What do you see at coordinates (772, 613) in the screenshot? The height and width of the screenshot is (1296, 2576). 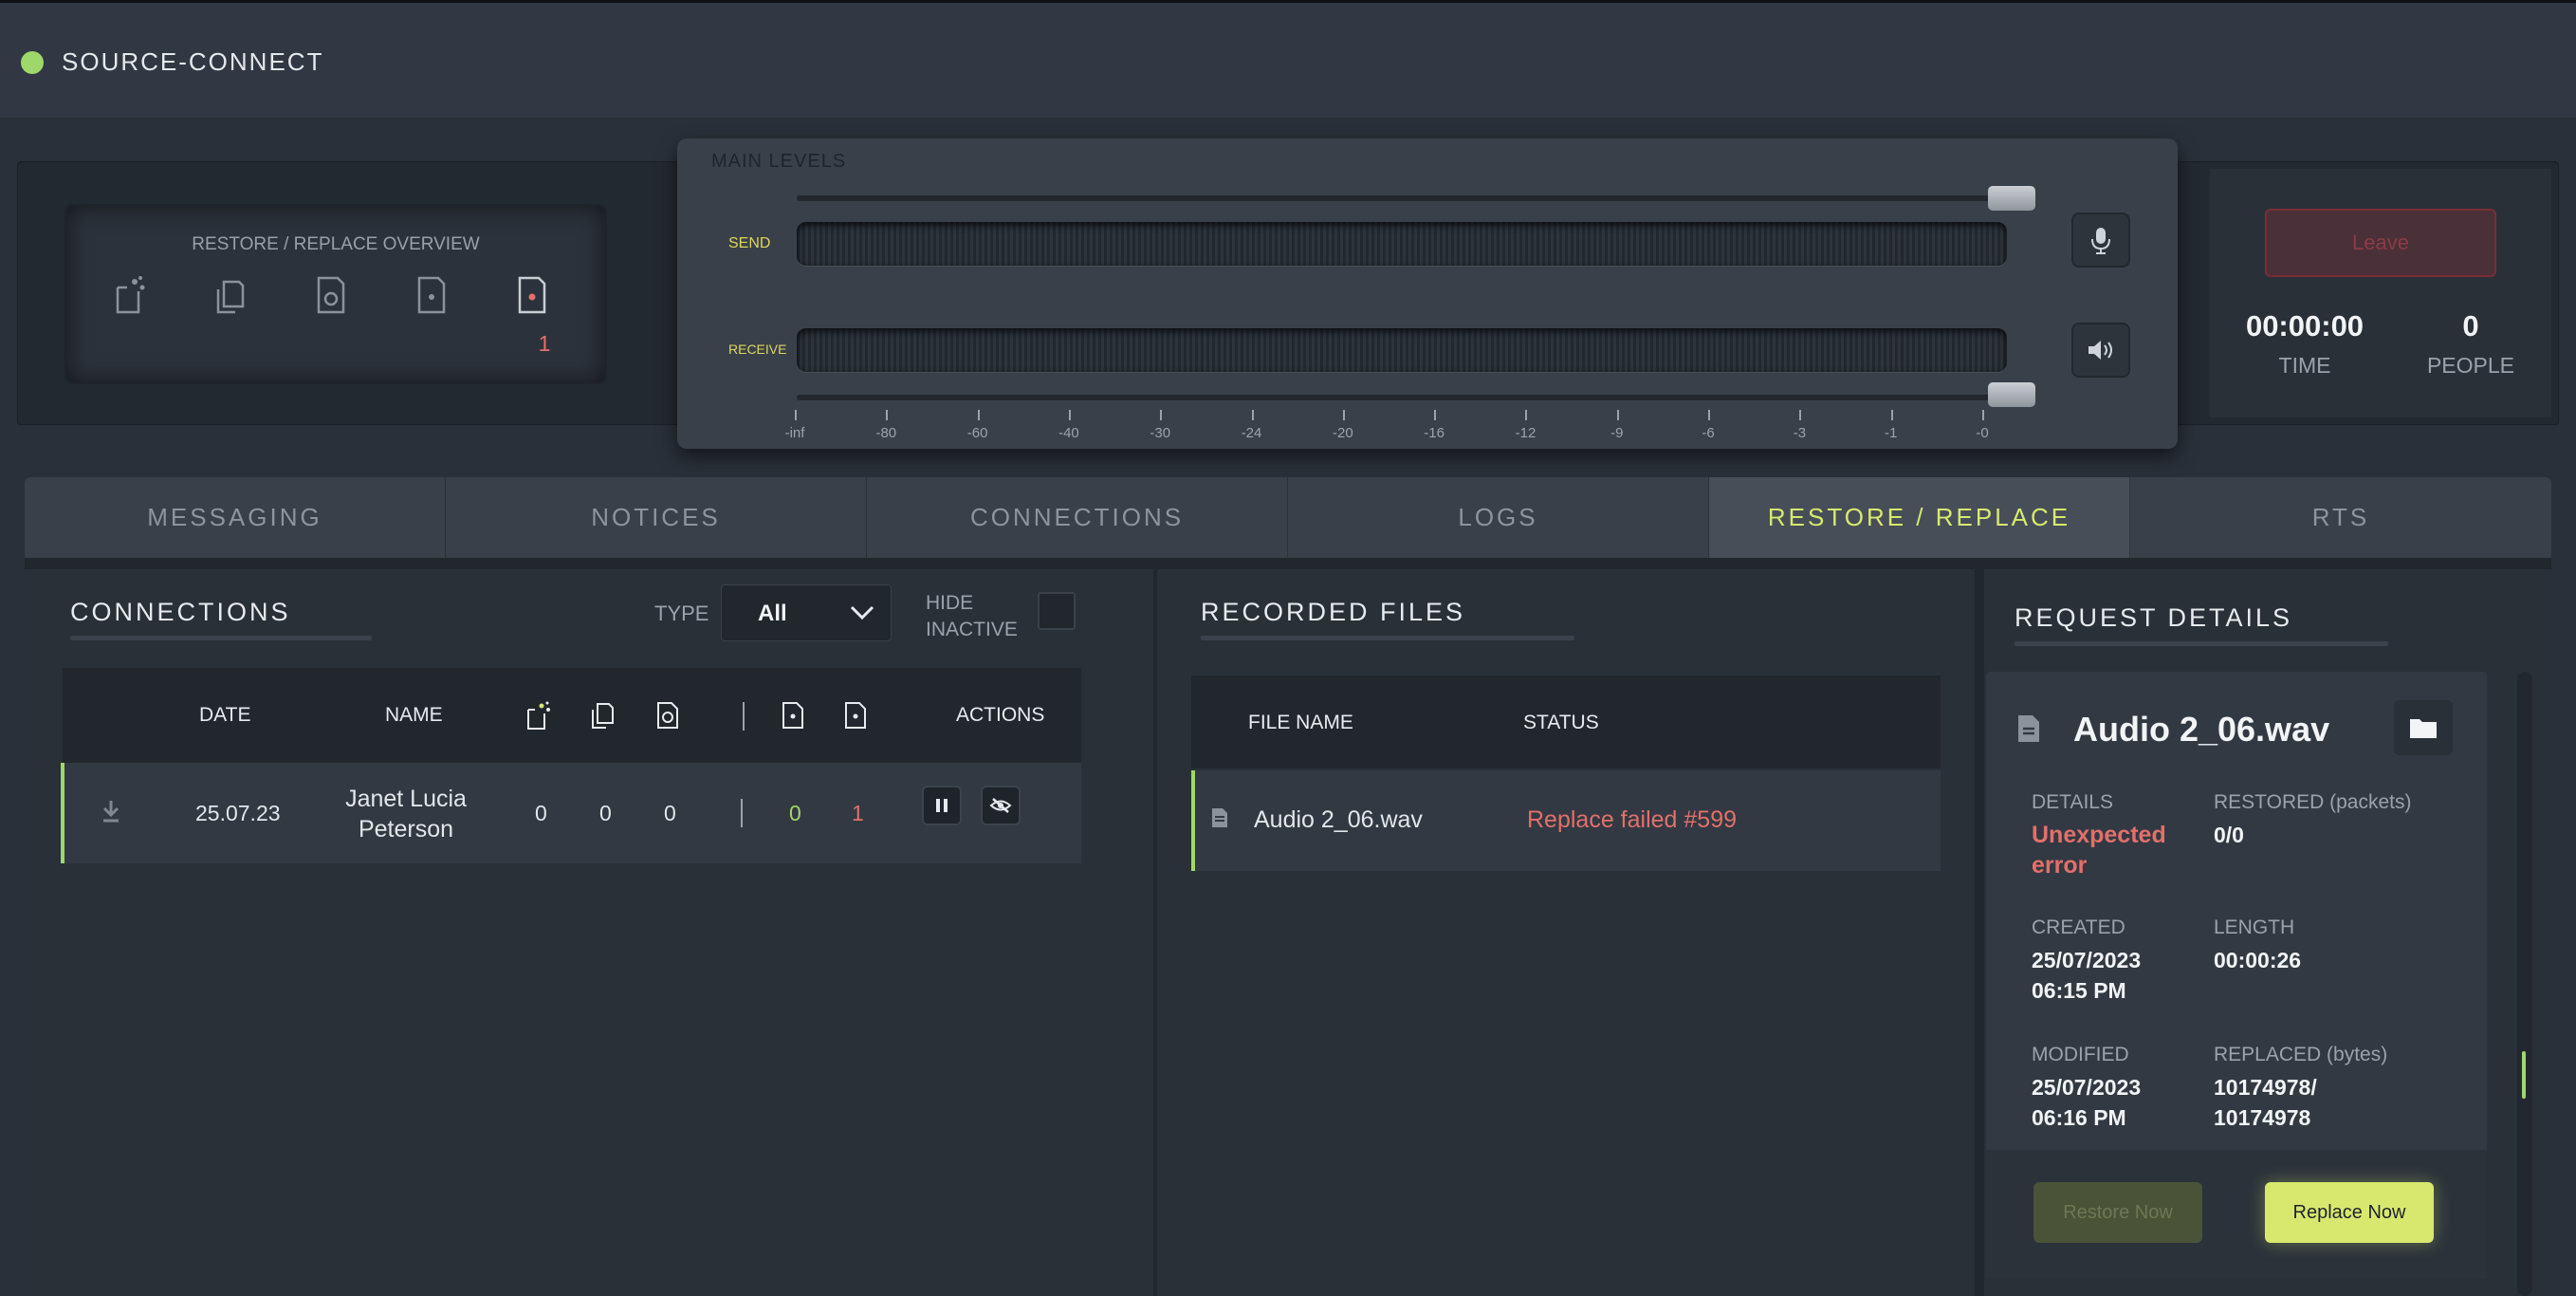 I see `type-select-value: All` at bounding box center [772, 613].